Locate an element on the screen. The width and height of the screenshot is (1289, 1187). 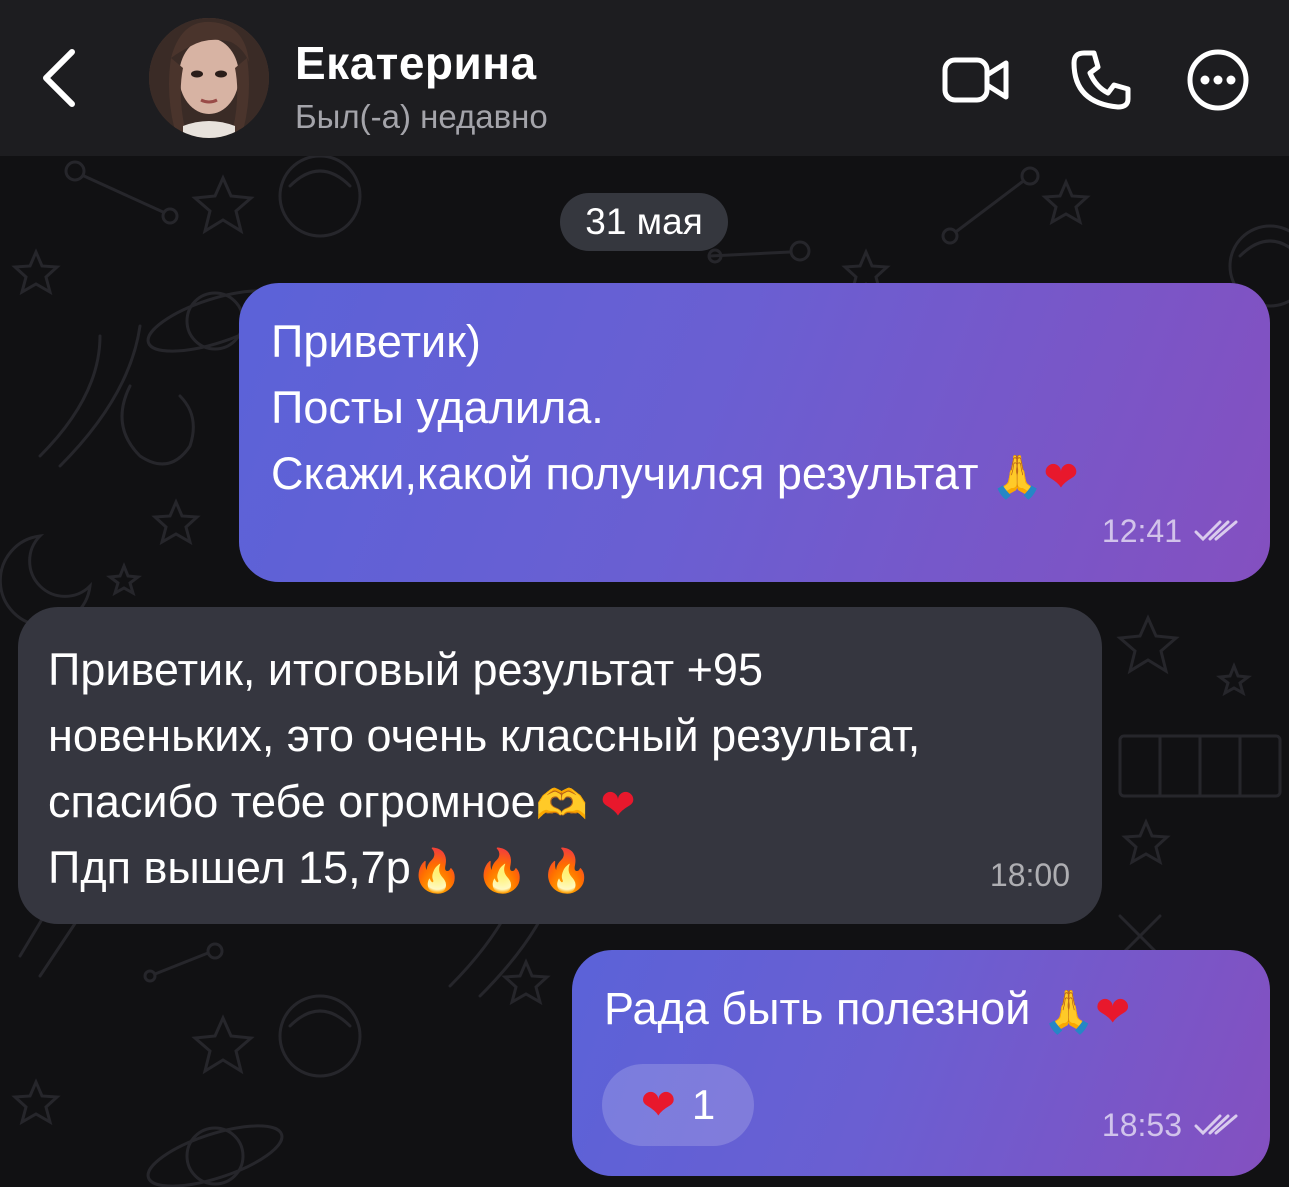
message-meta: 18:53 is located at coordinates (1171, 1125).